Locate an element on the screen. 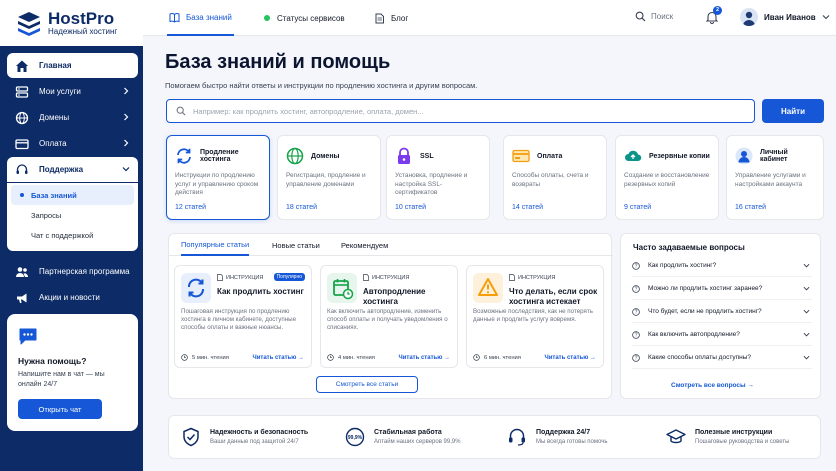 The height and width of the screenshot is (471, 836). article-title: Что делать, если срок хостинга истекает is located at coordinates (553, 296).